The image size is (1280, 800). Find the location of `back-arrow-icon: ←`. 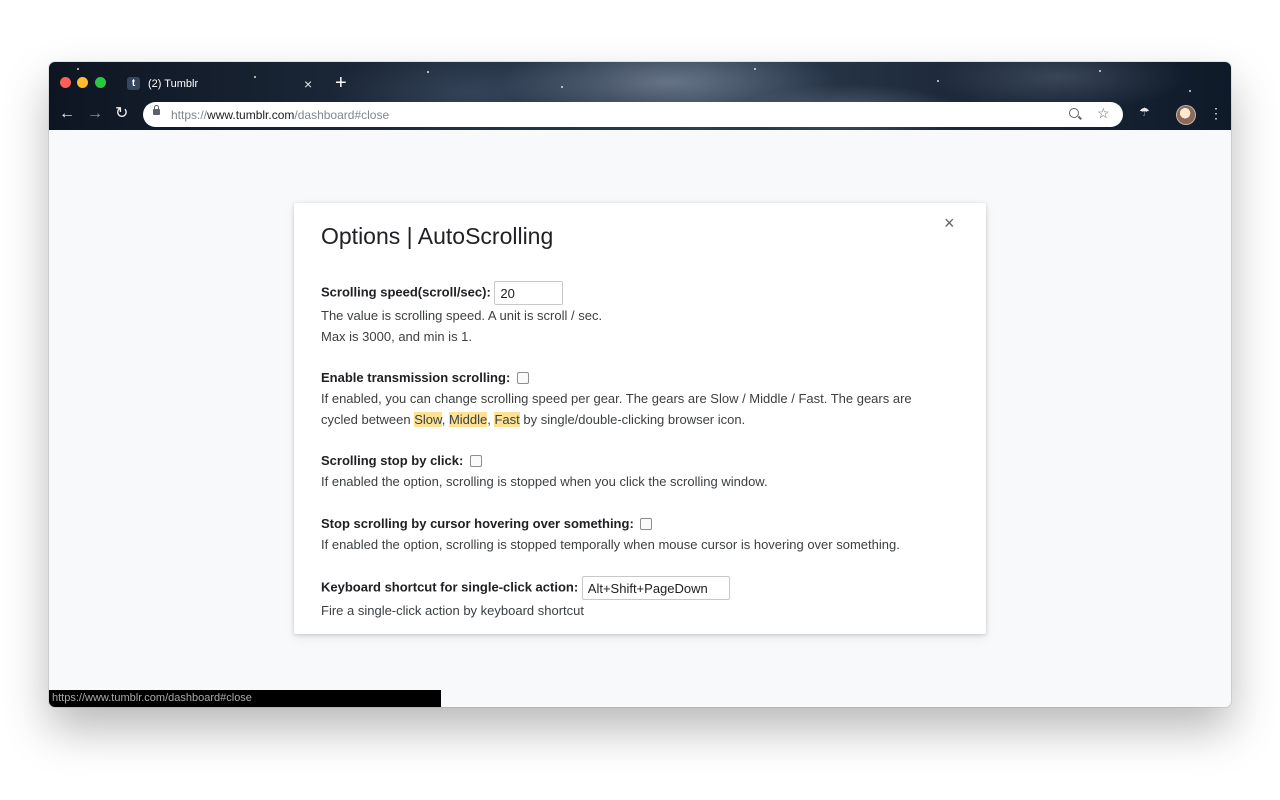

back-arrow-icon: ← is located at coordinates (67, 114).